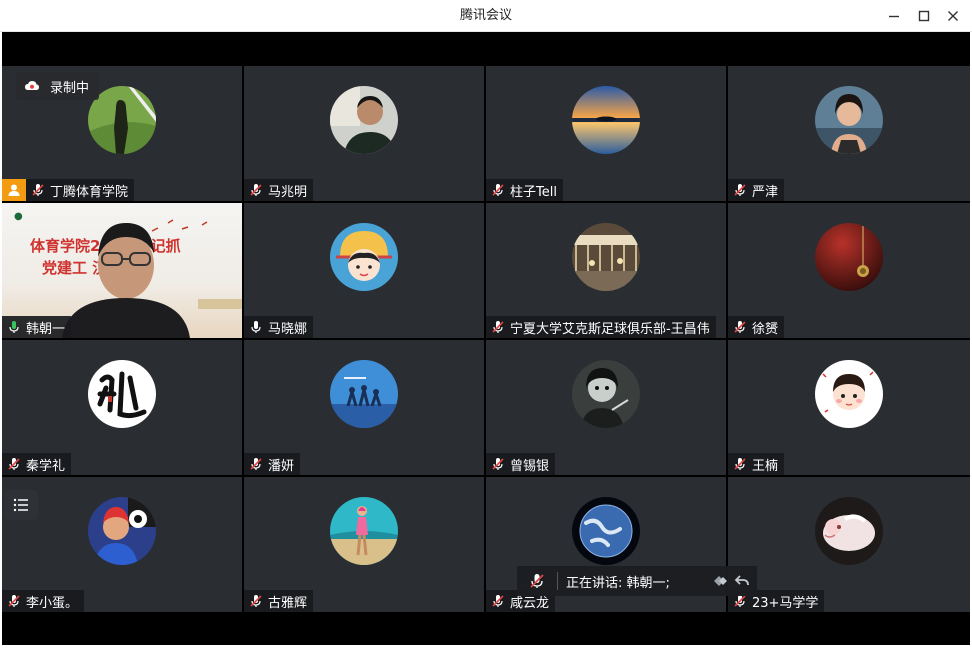 The image size is (972, 648). I want to click on participant-name: 柱子Tell, so click(533, 192).